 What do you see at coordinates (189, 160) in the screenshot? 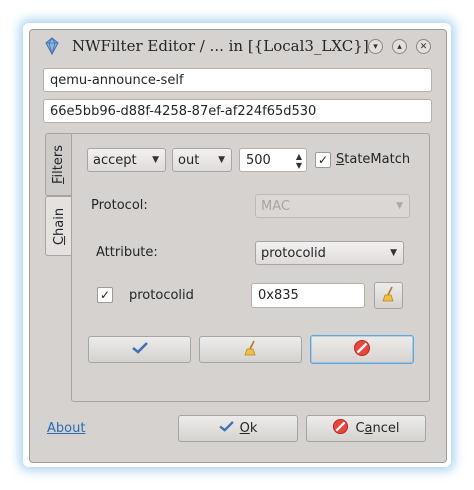
I see `direction-value: out` at bounding box center [189, 160].